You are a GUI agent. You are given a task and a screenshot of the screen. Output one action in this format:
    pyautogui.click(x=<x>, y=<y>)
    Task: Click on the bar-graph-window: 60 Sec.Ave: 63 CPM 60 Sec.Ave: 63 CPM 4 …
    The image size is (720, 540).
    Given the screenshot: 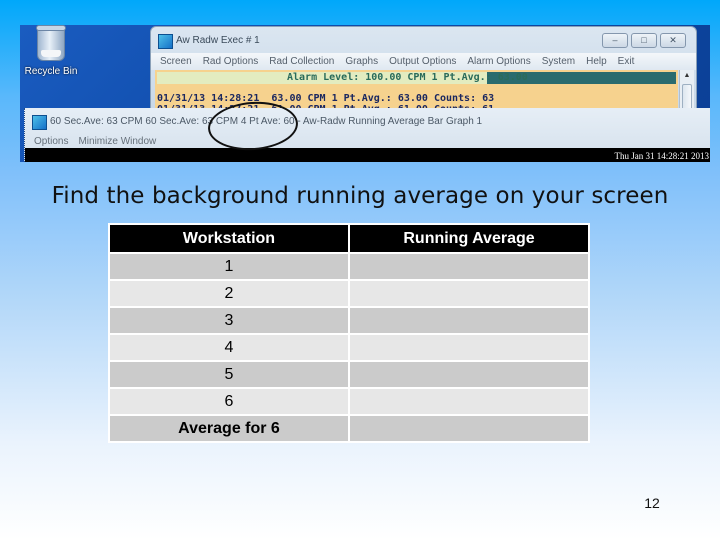 What is the action you would take?
    pyautogui.click(x=367, y=135)
    